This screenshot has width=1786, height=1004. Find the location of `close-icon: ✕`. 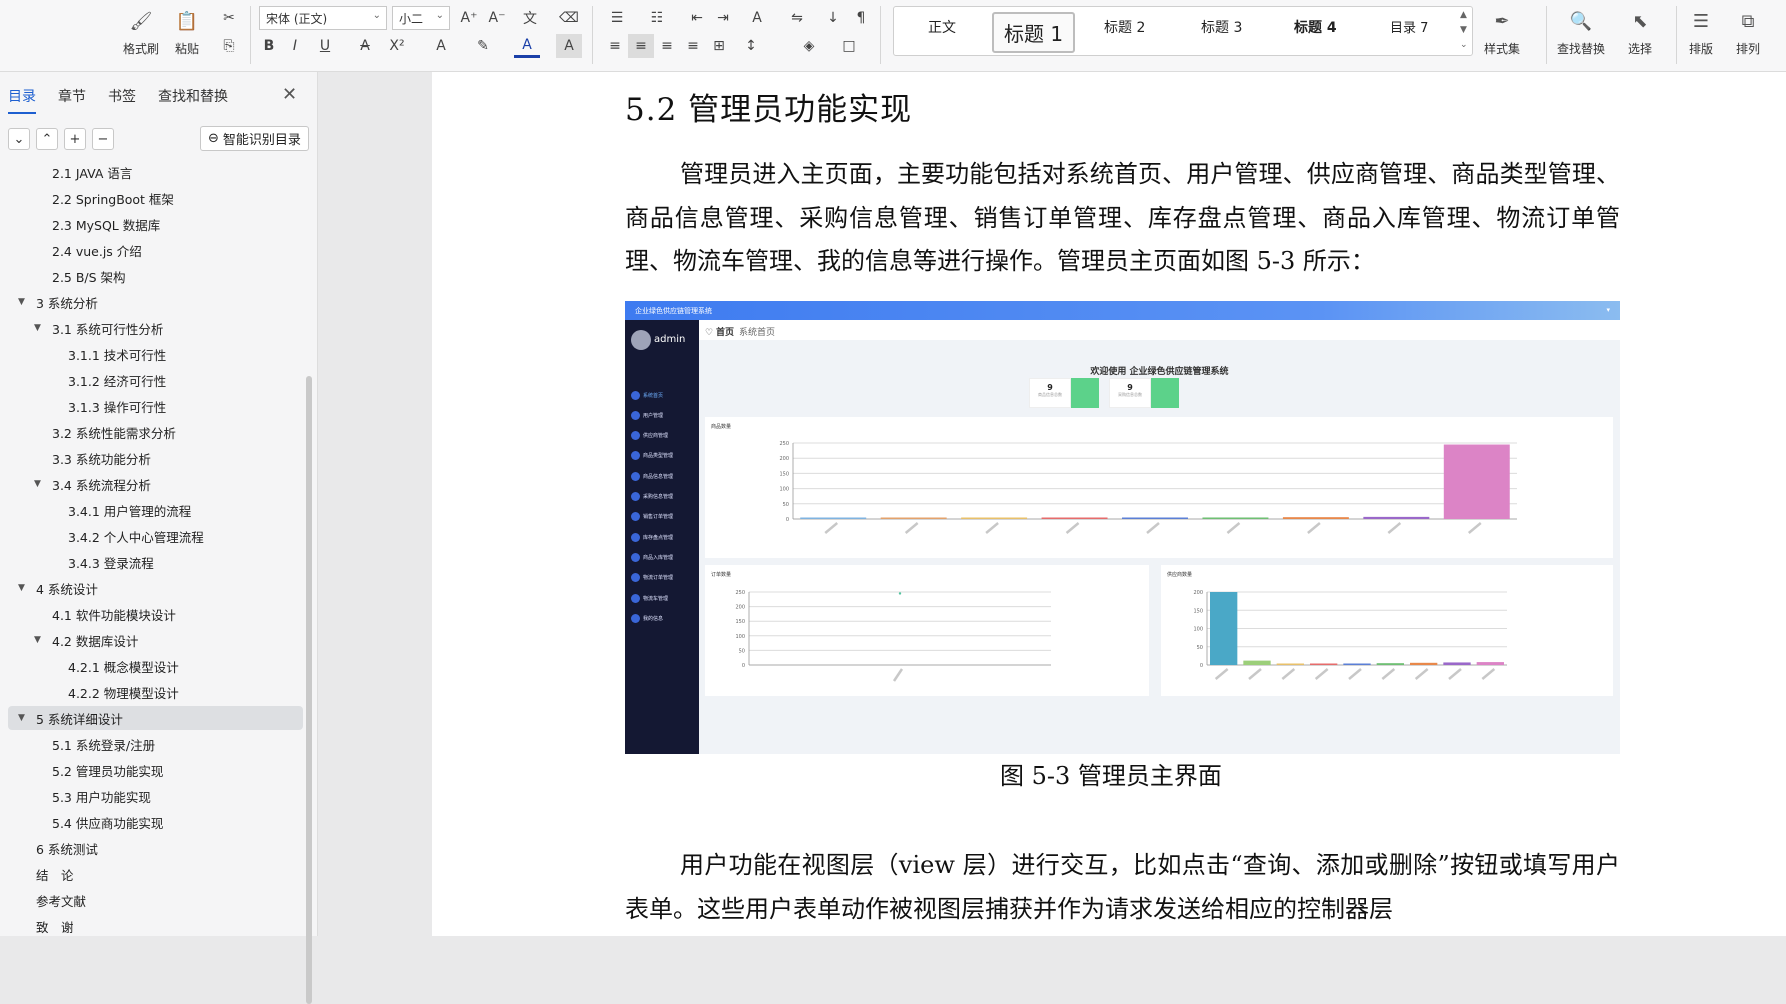

close-icon: ✕ is located at coordinates (289, 94).